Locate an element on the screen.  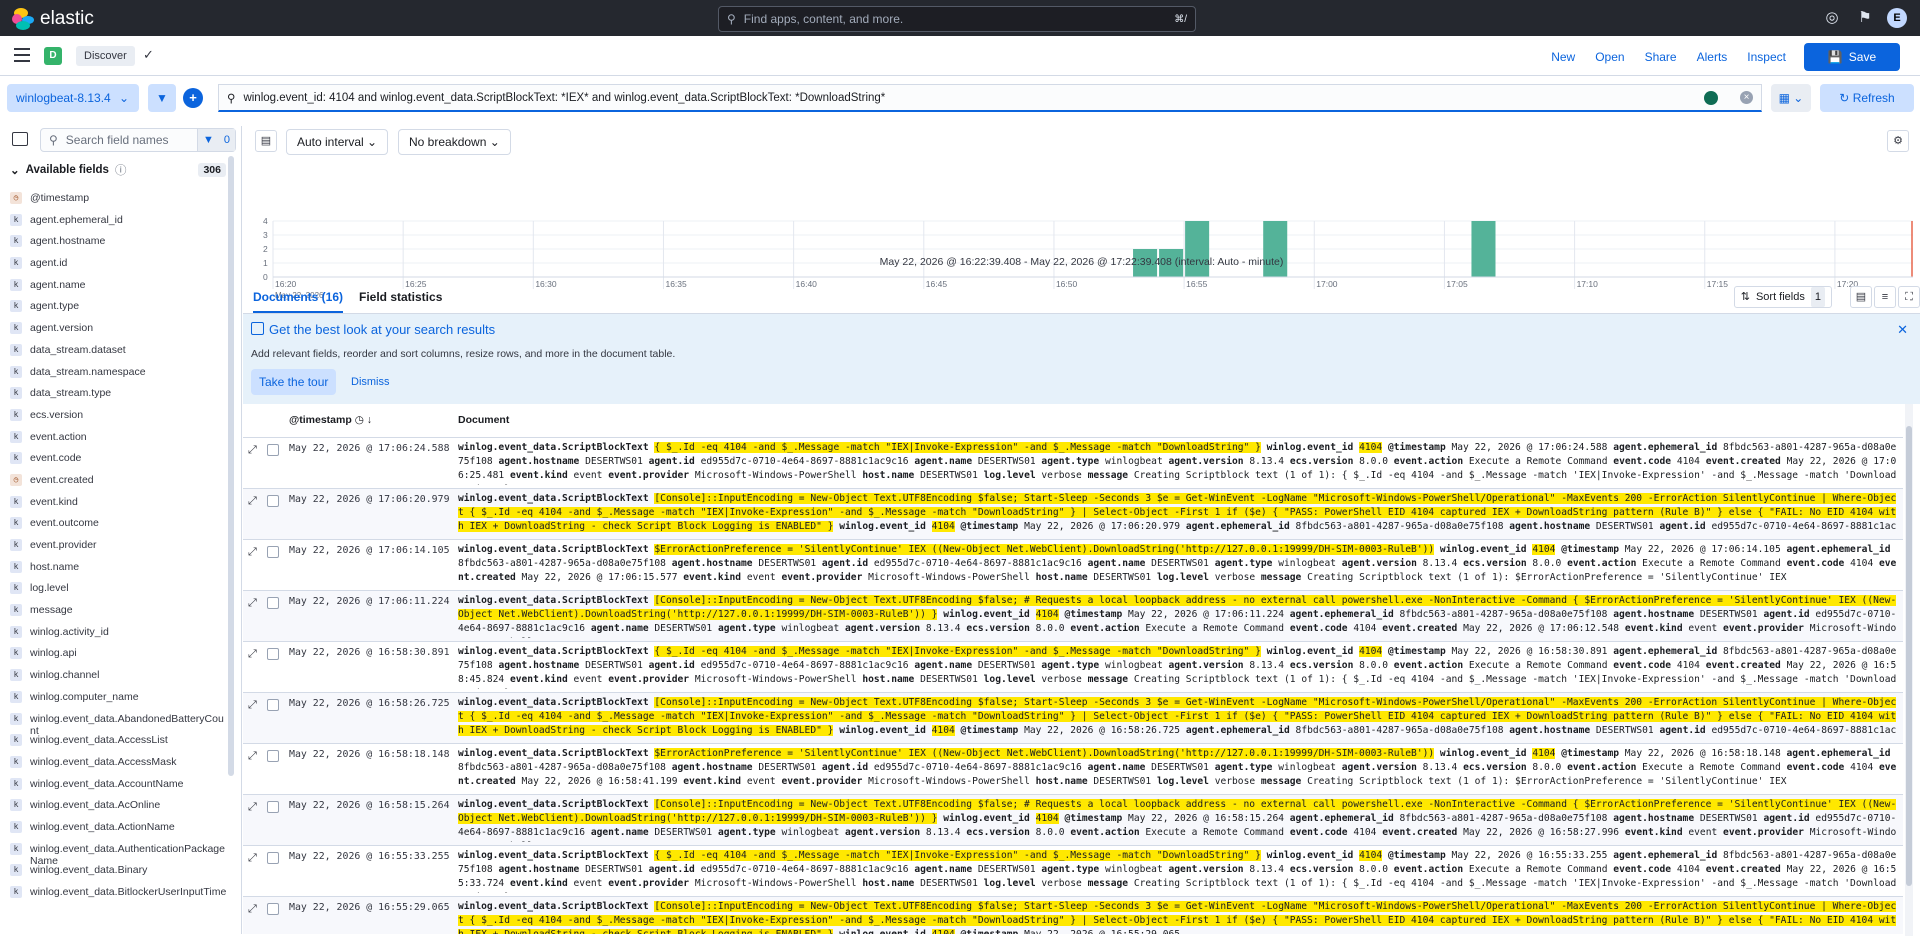
tab-documents: Documents (16) is located at coordinates (298, 301).